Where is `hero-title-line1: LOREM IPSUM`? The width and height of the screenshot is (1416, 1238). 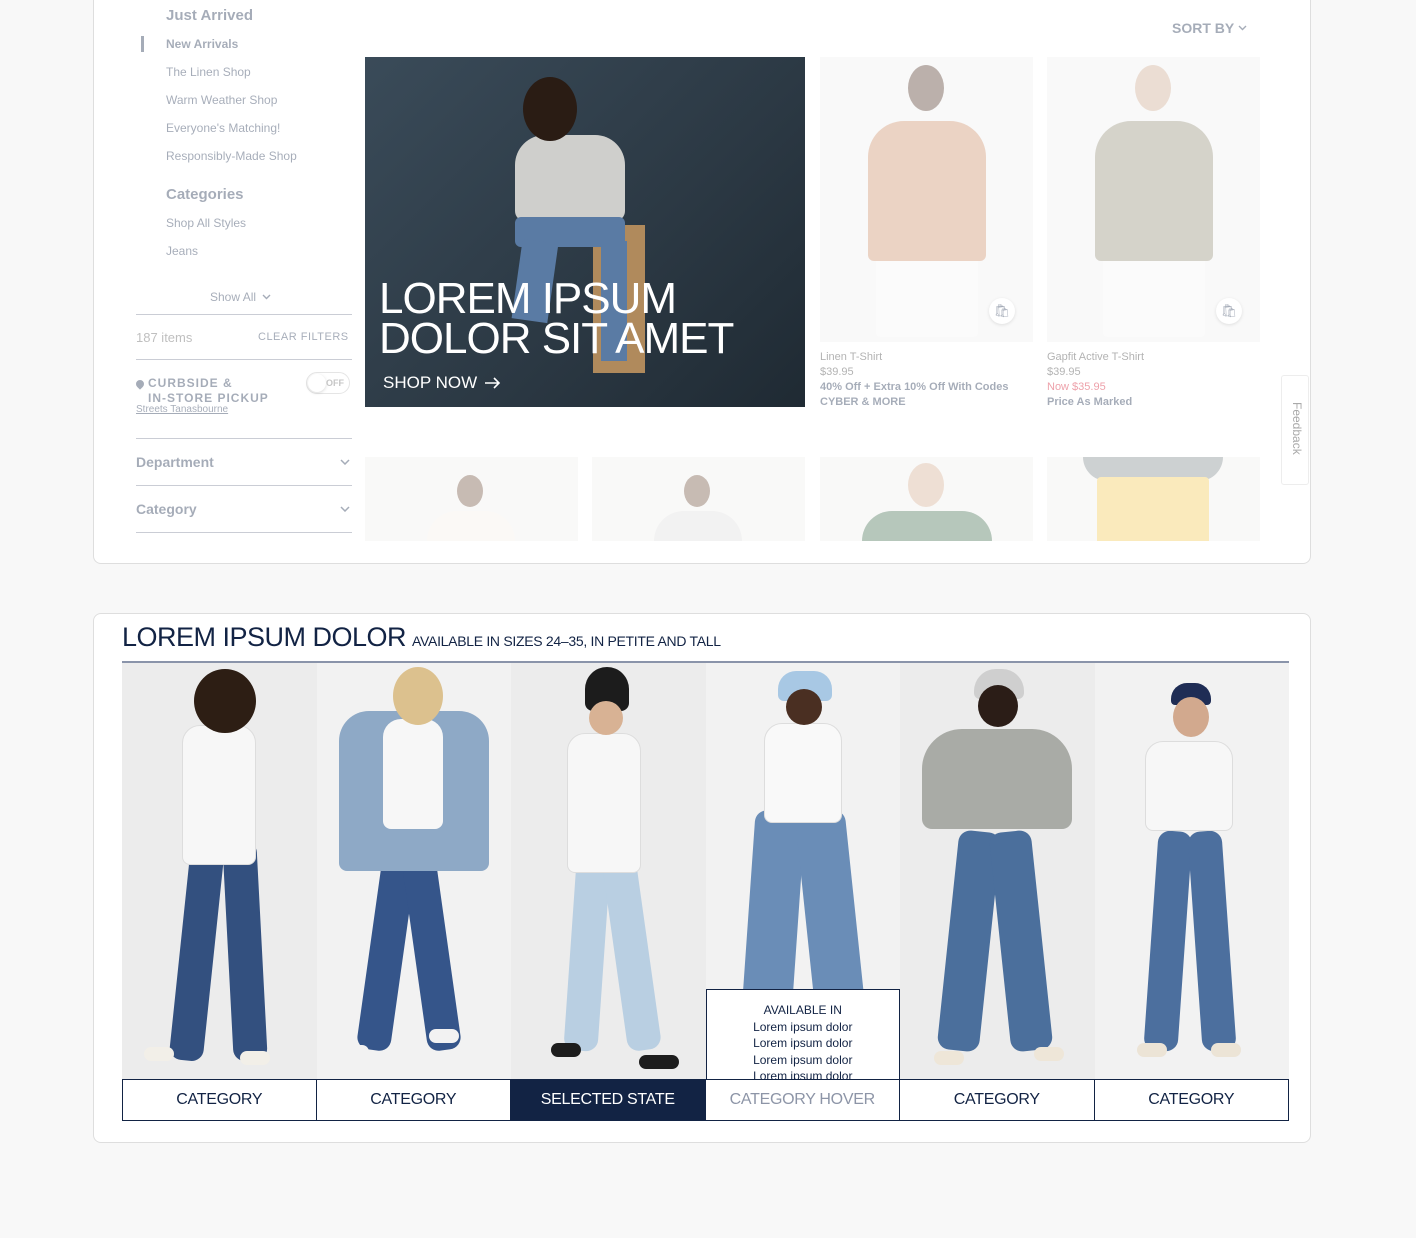
hero-title-line1: LOREM IPSUM is located at coordinates (528, 298).